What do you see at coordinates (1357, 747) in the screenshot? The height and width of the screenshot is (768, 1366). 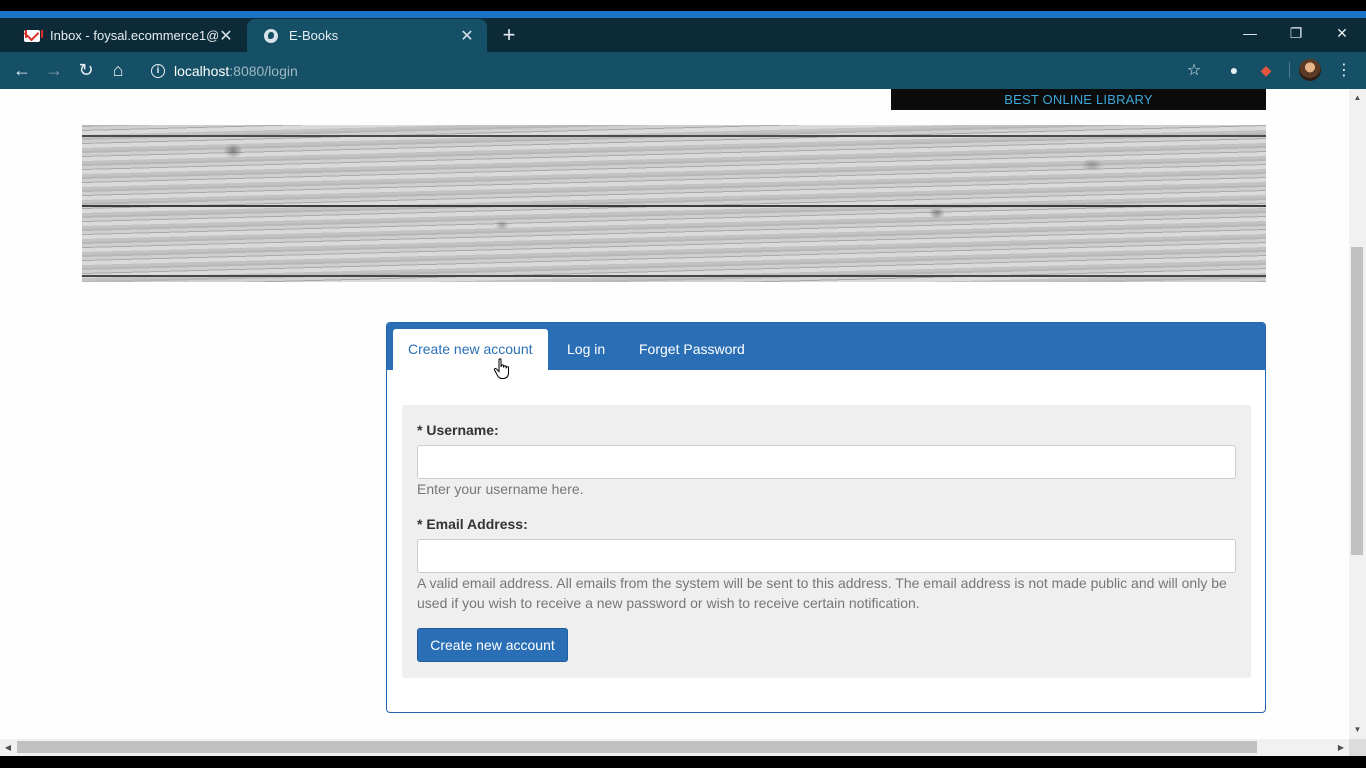 I see `scrollbar-corner` at bounding box center [1357, 747].